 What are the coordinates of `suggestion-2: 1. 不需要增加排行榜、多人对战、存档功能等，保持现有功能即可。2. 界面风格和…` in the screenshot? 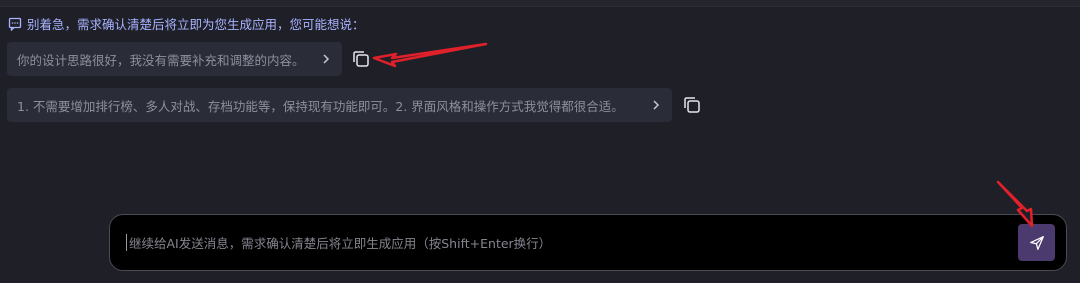 It's located at (339, 105).